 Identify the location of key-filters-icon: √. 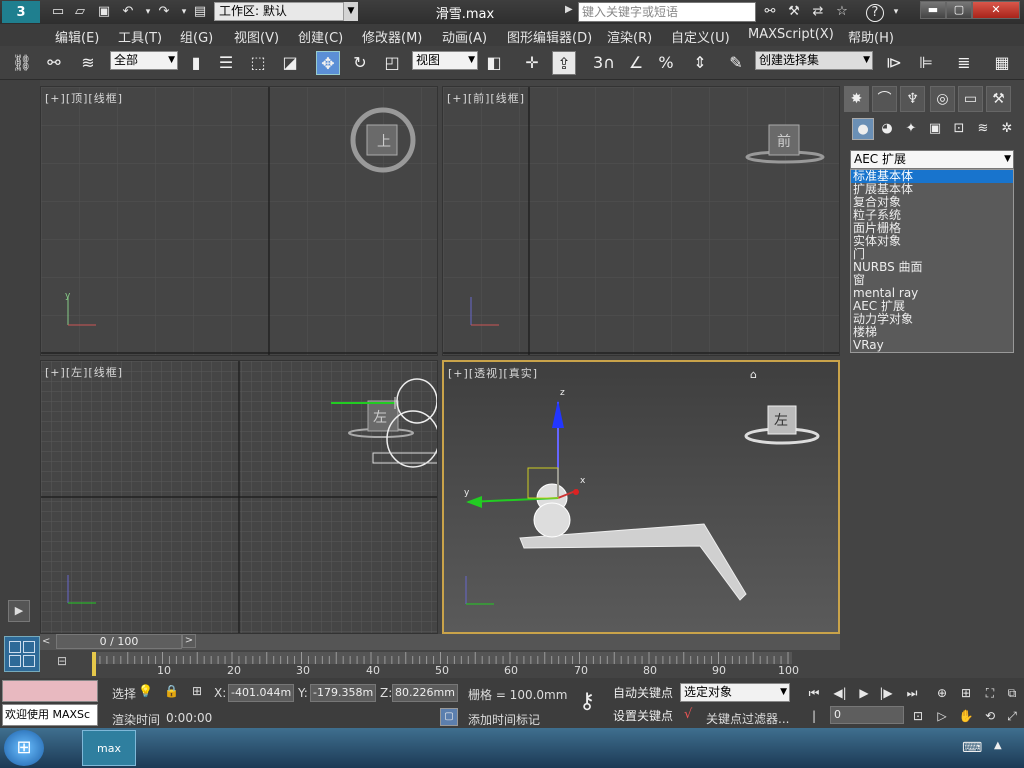
(693, 714).